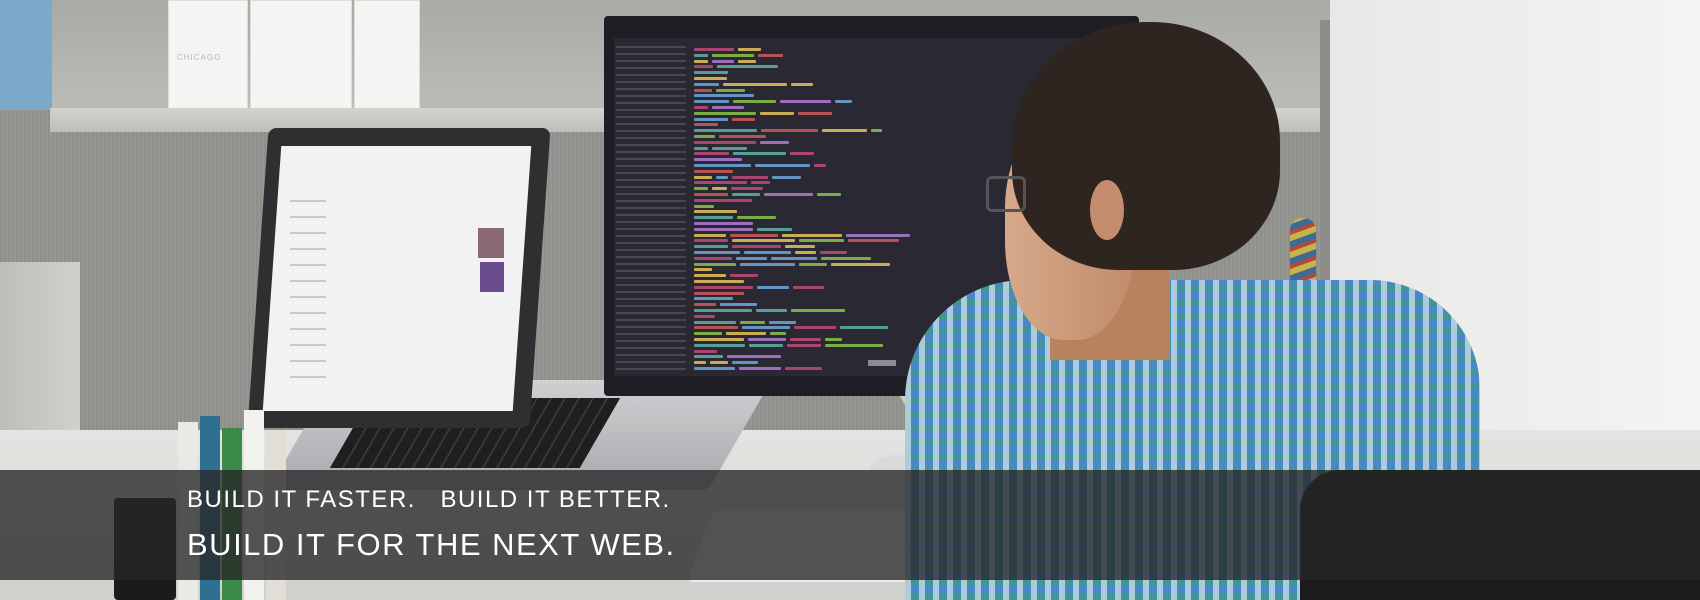 The height and width of the screenshot is (600, 1700). I want to click on laptop-display-sidebar, so click(308, 295).